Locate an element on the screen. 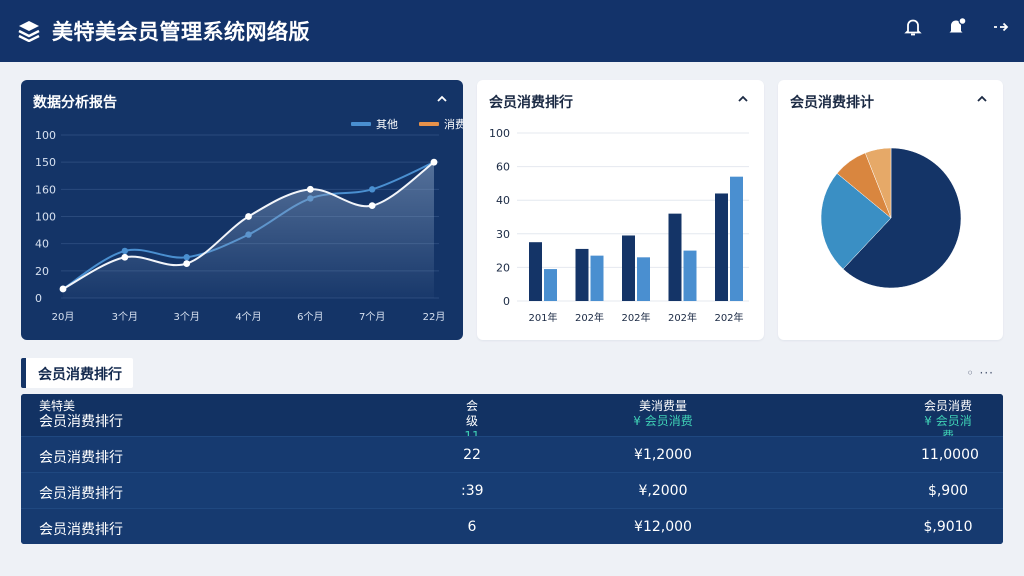 The image size is (1024, 576). header-col2-line1: 会级 is located at coordinates (471, 413).